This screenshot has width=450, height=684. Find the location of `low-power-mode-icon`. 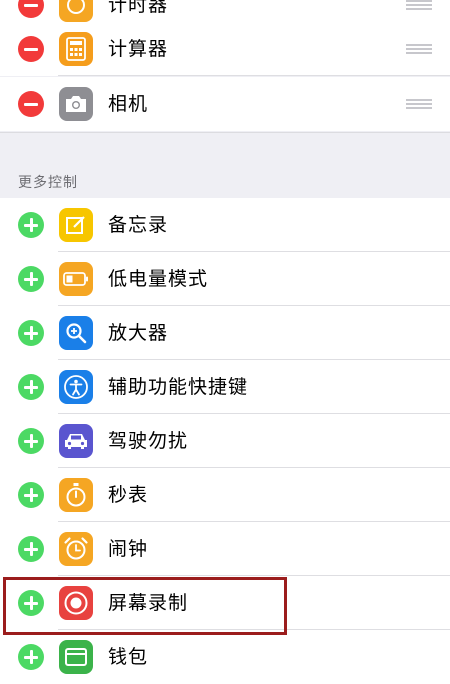

low-power-mode-icon is located at coordinates (76, 279).